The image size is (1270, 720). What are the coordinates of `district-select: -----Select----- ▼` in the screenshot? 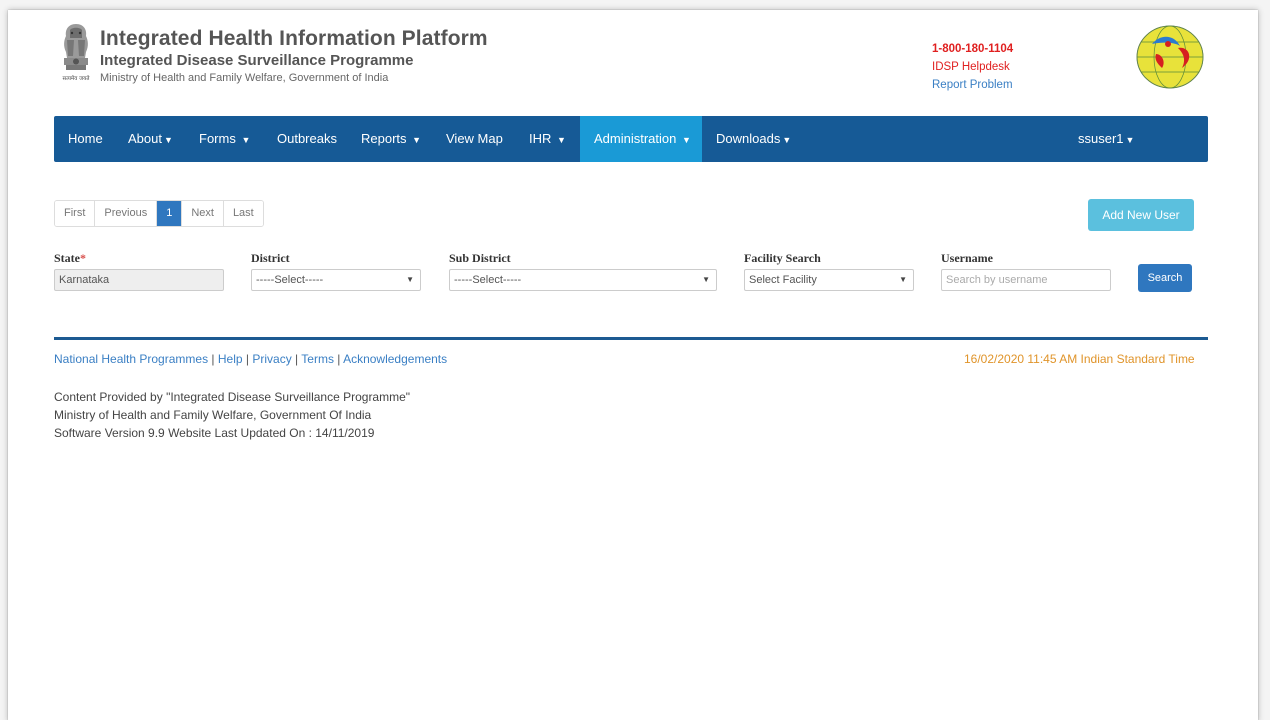 It's located at (336, 280).